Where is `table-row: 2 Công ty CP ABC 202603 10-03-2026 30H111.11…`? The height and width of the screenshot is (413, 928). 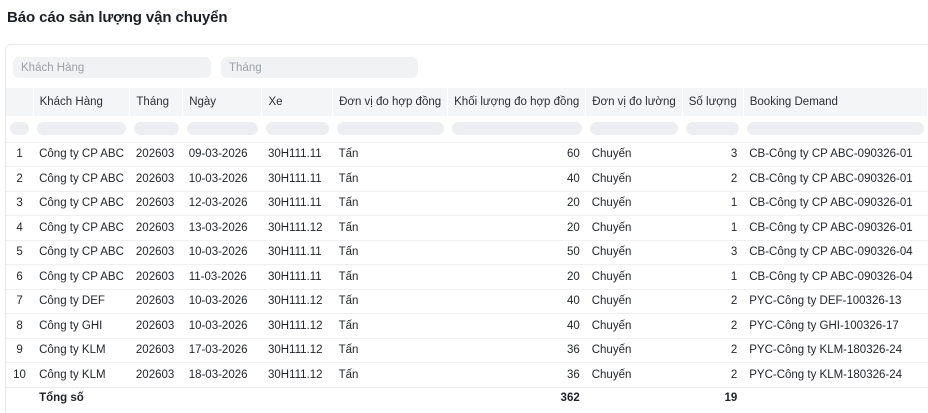
table-row: 2 Công ty CP ABC 202603 10-03-2026 30H111.11… is located at coordinates (467, 178).